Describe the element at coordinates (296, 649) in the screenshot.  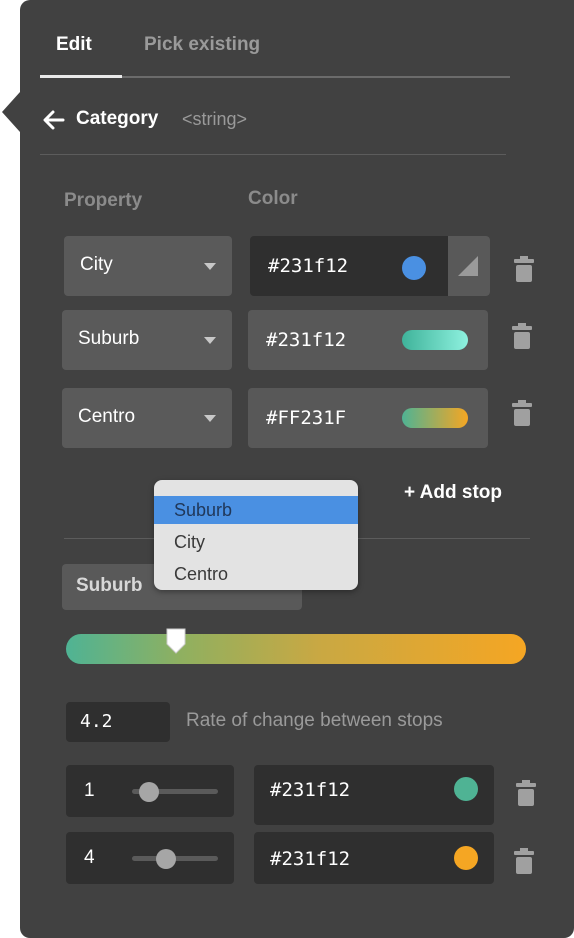
I see `color-ramp-bar` at that location.